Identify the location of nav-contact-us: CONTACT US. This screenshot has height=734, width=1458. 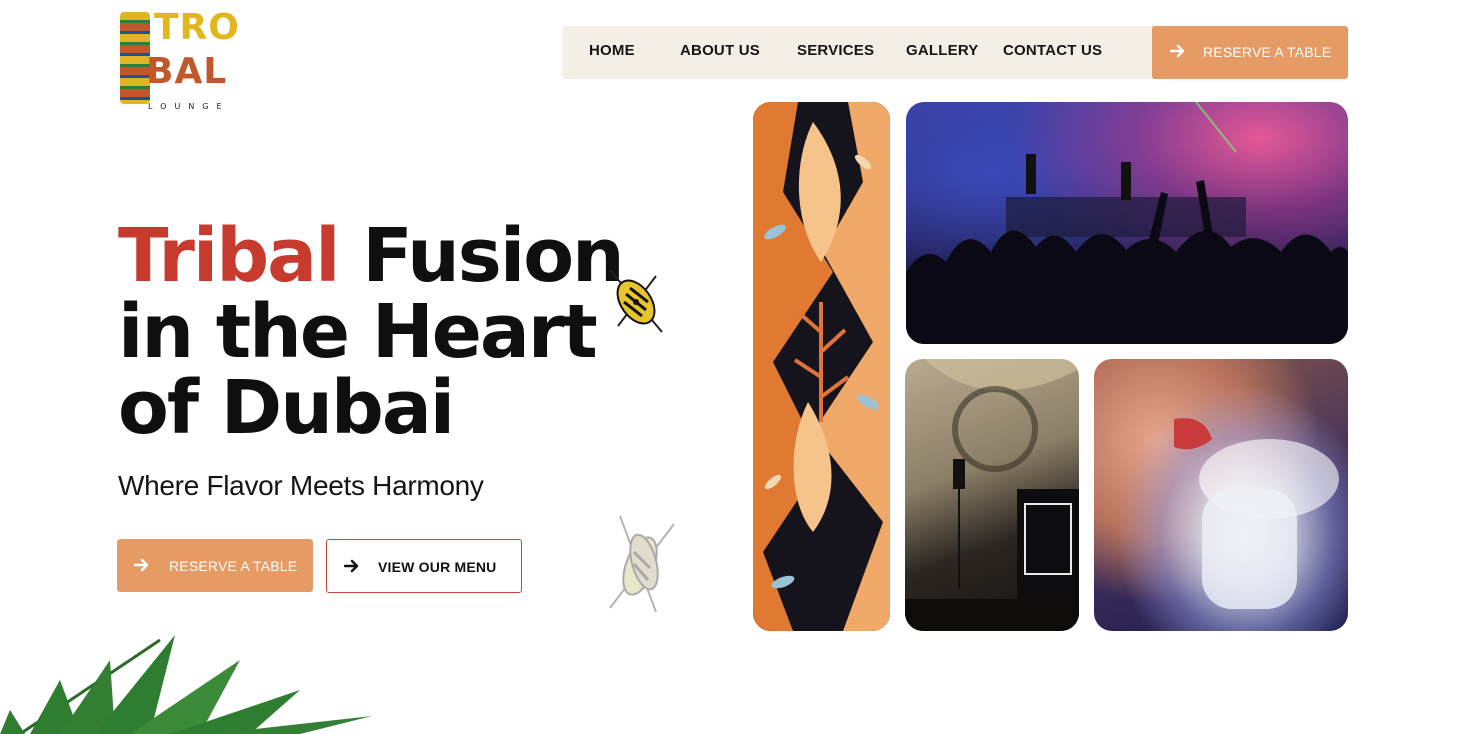
(1052, 52).